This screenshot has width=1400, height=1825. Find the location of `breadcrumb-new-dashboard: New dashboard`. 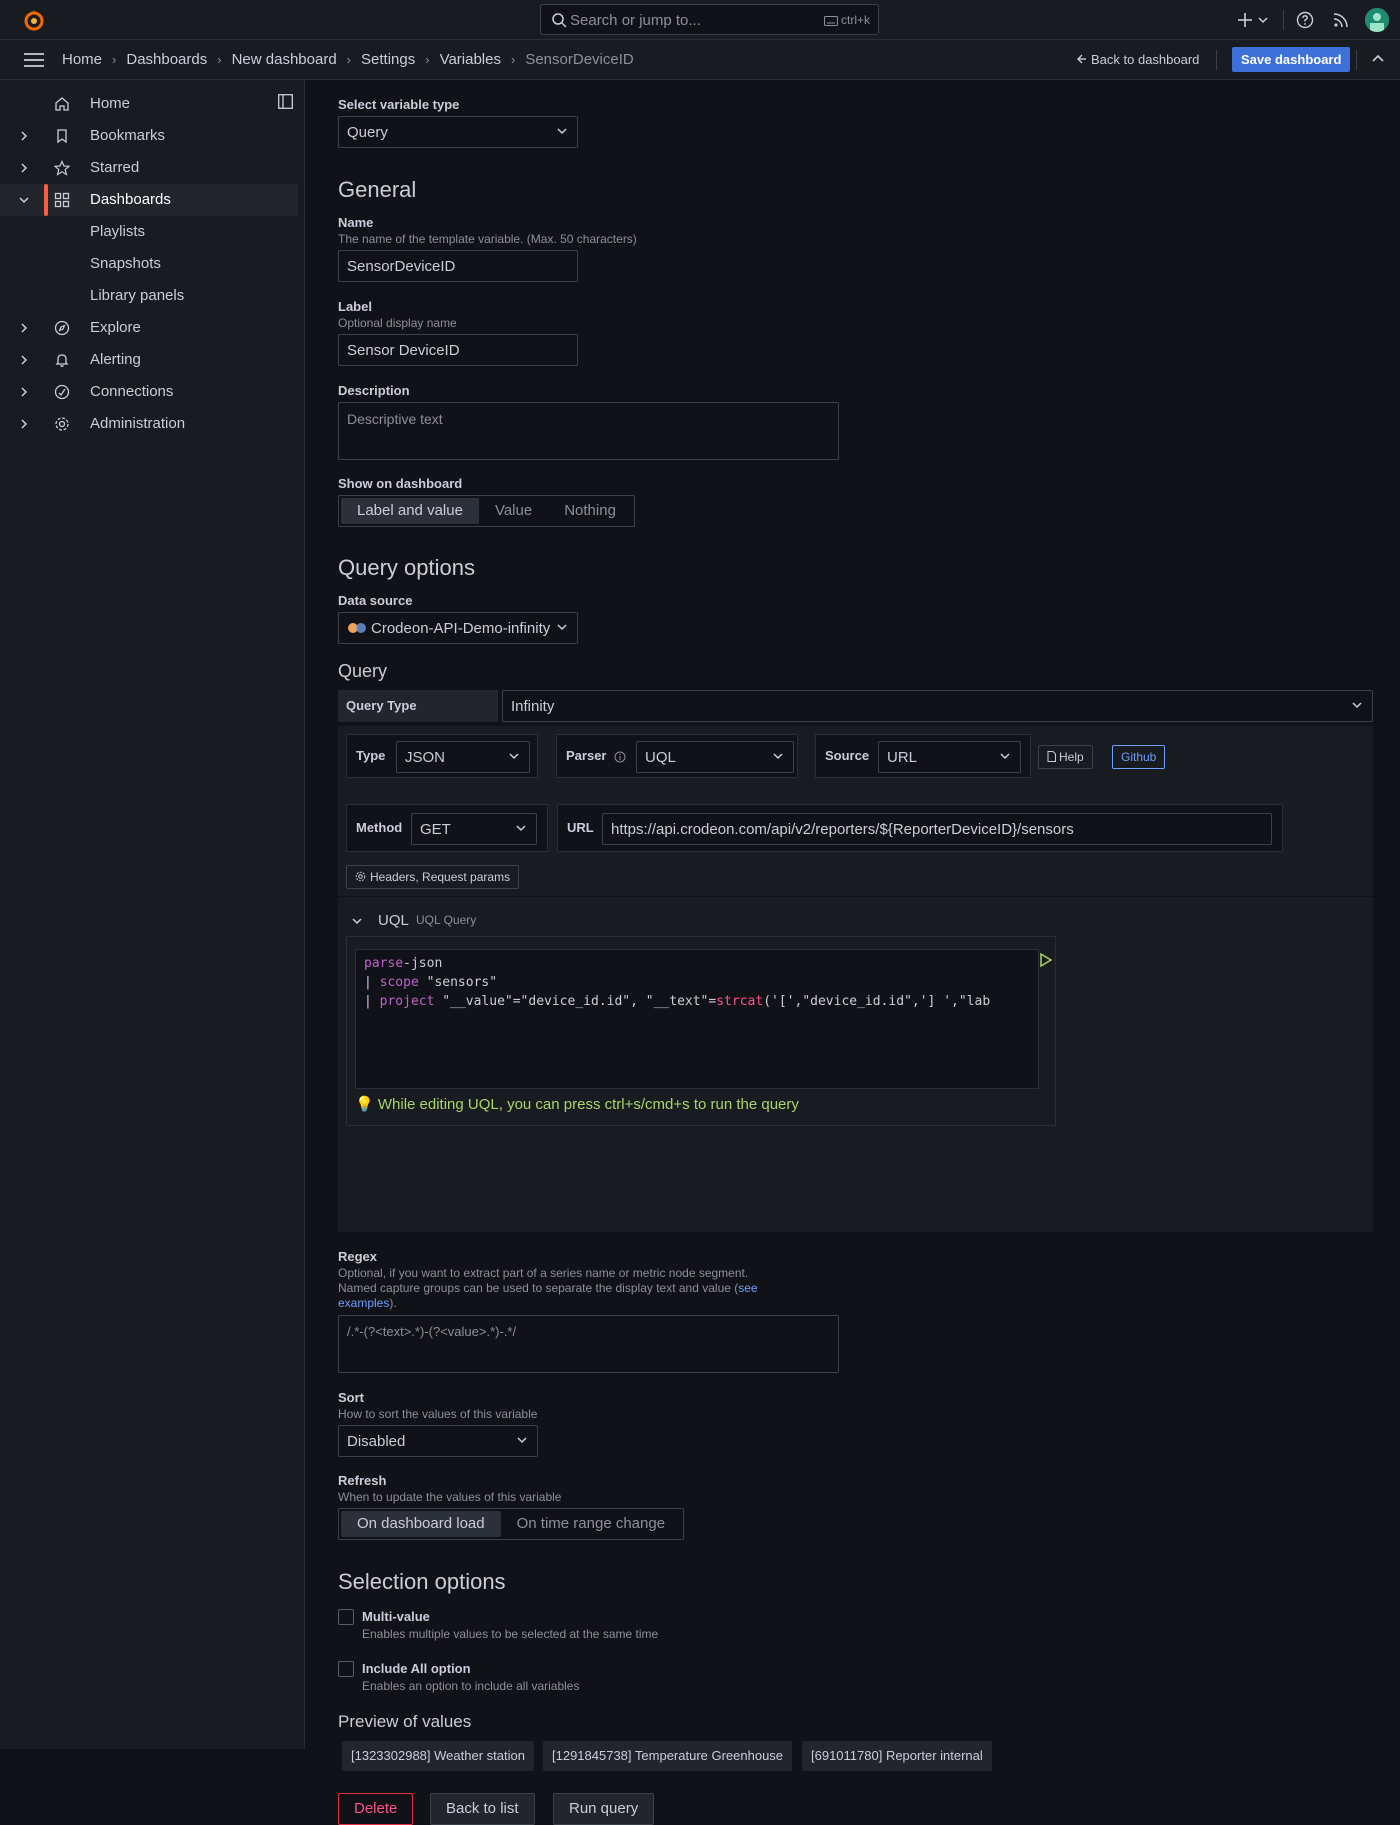

breadcrumb-new-dashboard: New dashboard is located at coordinates (284, 59).